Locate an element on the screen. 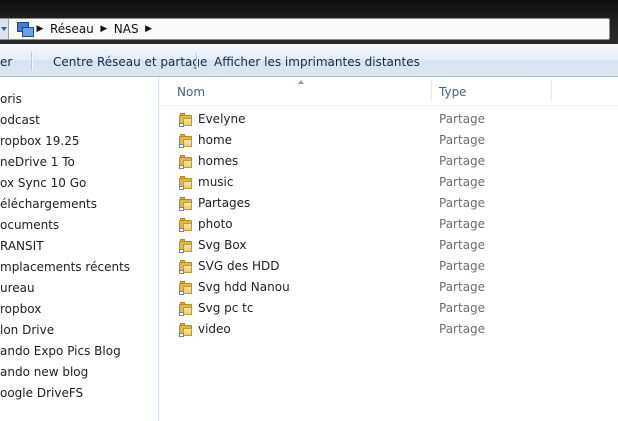 The height and width of the screenshot is (421, 618). nav-item: odcast is located at coordinates (79, 120).